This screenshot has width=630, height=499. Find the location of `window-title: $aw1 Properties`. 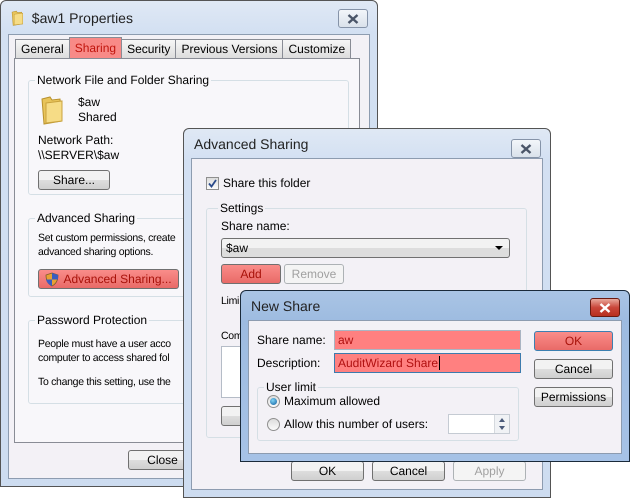

window-title: $aw1 Properties is located at coordinates (83, 18).